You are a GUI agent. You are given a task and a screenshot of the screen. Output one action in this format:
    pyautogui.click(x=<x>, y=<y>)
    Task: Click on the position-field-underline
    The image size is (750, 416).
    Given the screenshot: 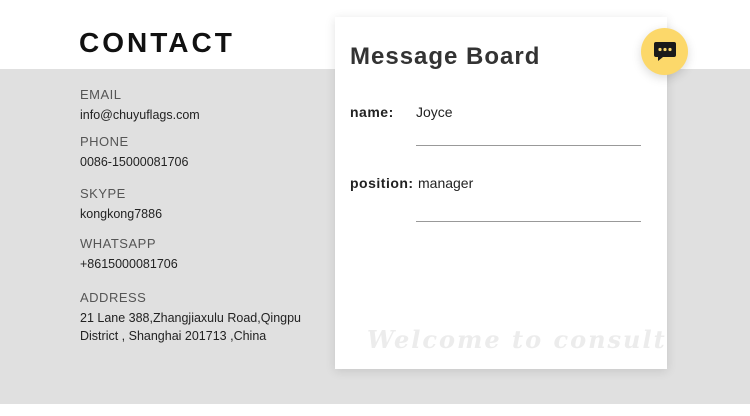 What is the action you would take?
    pyautogui.click(x=528, y=221)
    